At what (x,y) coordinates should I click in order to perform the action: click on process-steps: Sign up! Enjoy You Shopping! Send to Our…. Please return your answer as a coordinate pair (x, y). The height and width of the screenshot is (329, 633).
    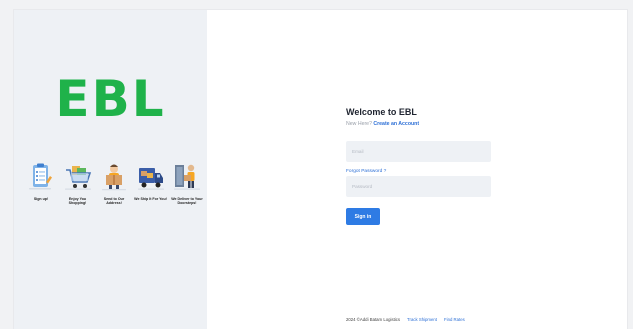
    Looking at the image, I should click on (114, 184).